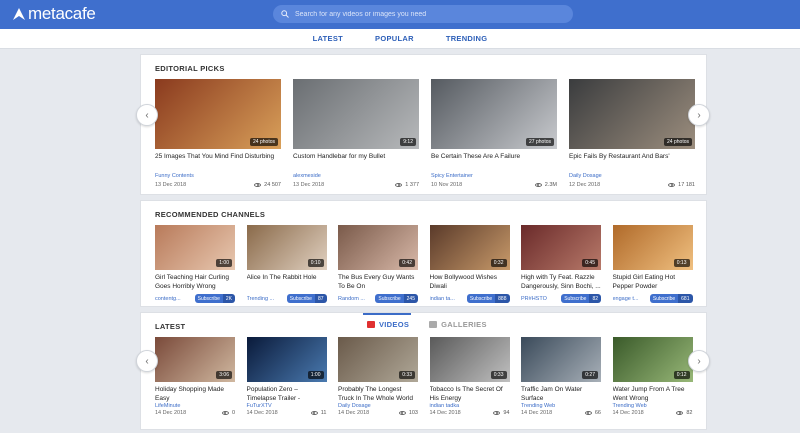  Describe the element at coordinates (681, 263) in the screenshot. I see `duration-badge: 0:13` at that location.